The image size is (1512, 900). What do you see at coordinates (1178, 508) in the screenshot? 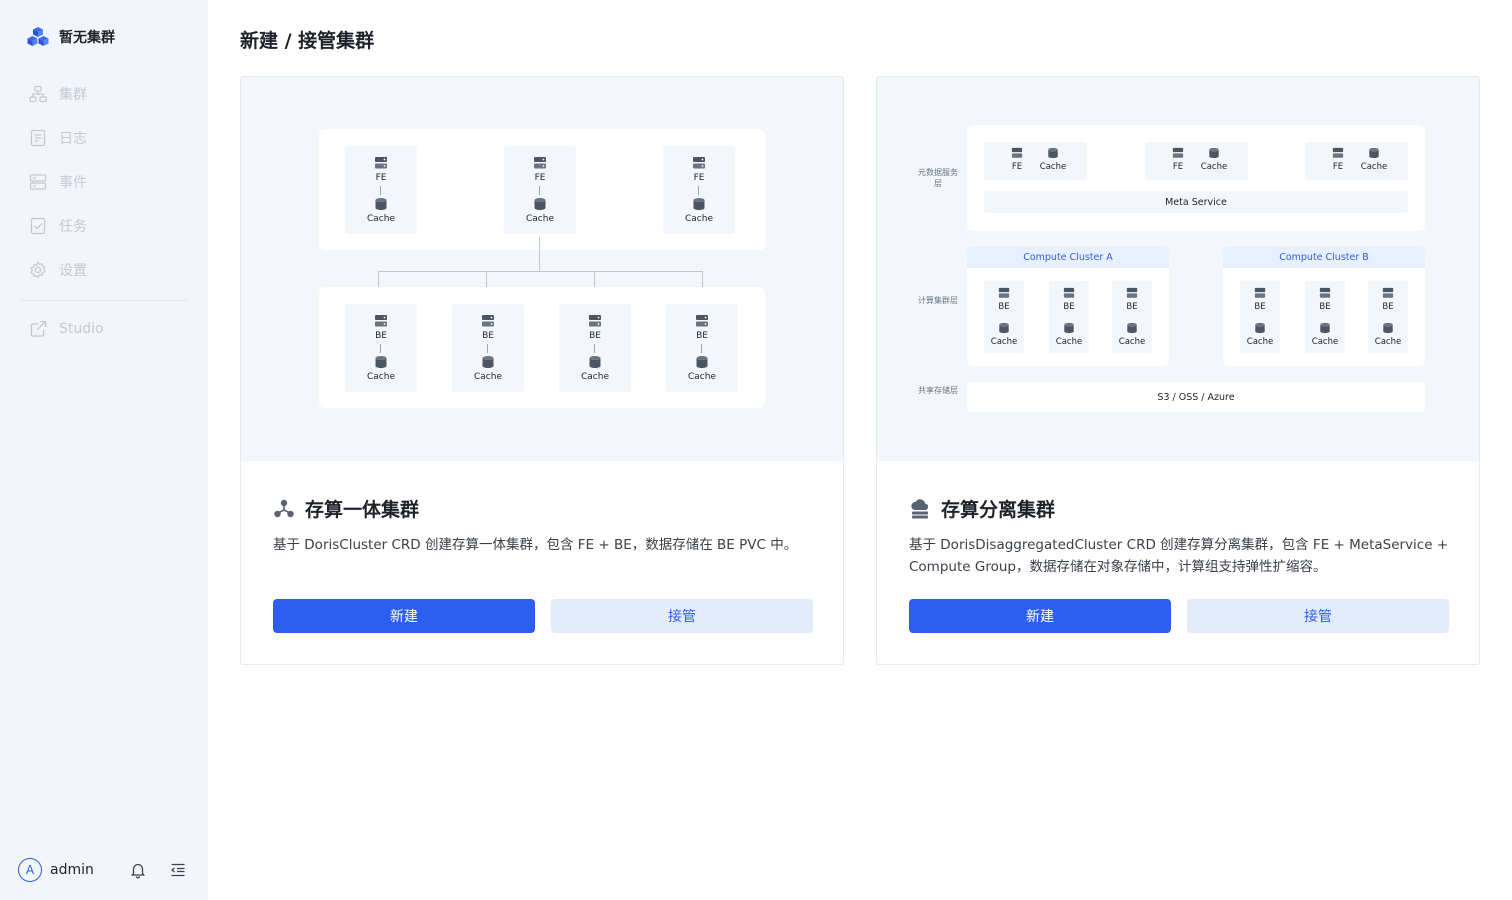
I see `card-title-row: 存算分离集群` at bounding box center [1178, 508].